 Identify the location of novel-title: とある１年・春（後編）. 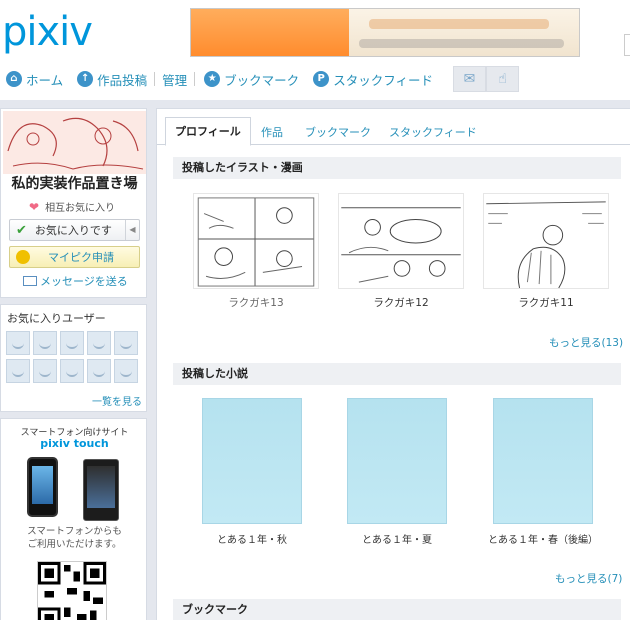
(543, 538).